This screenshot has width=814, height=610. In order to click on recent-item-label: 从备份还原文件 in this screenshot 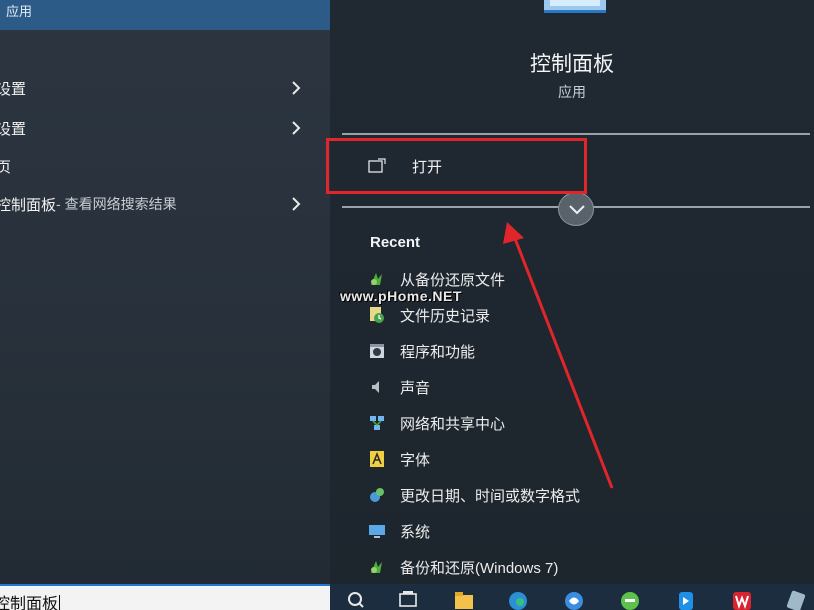, I will do `click(453, 280)`.